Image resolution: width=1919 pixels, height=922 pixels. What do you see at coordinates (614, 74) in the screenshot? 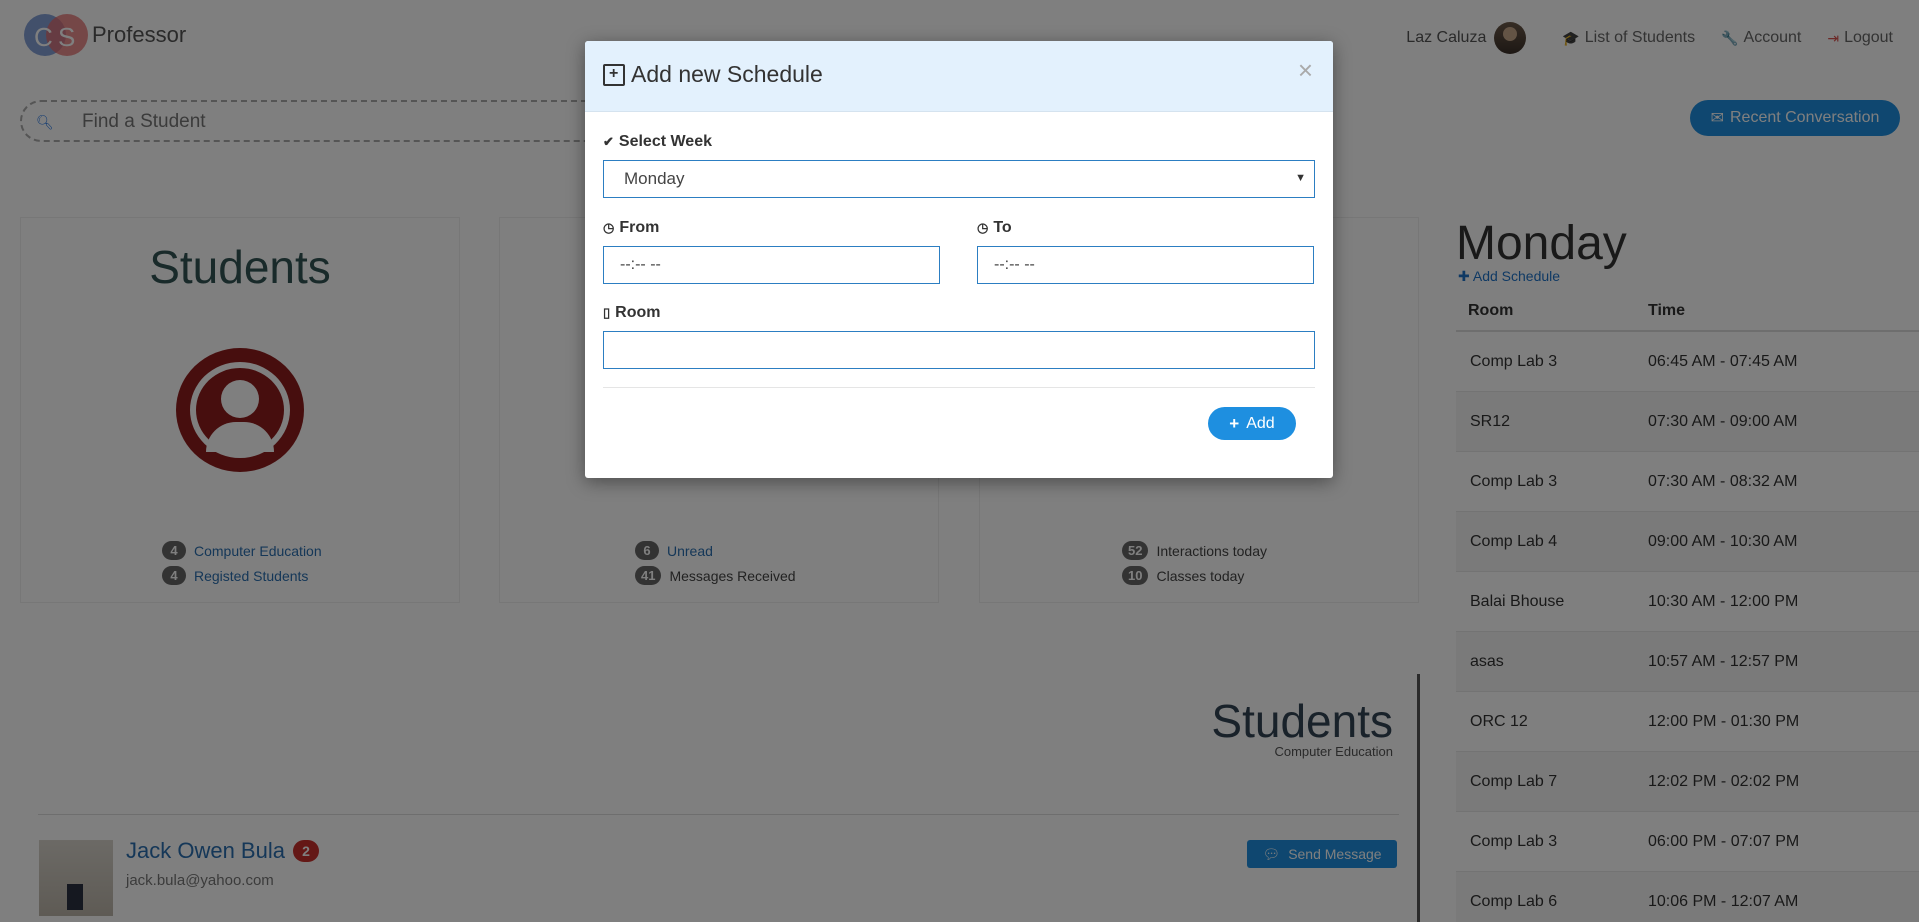
I see `calendar-plus-icon` at bounding box center [614, 74].